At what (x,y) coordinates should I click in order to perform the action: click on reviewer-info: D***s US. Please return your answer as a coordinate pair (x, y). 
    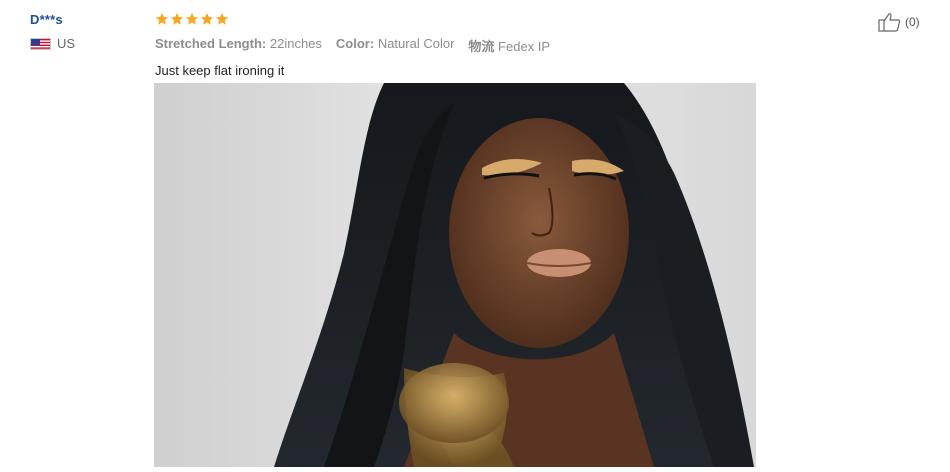
    Looking at the image, I should click on (85, 31).